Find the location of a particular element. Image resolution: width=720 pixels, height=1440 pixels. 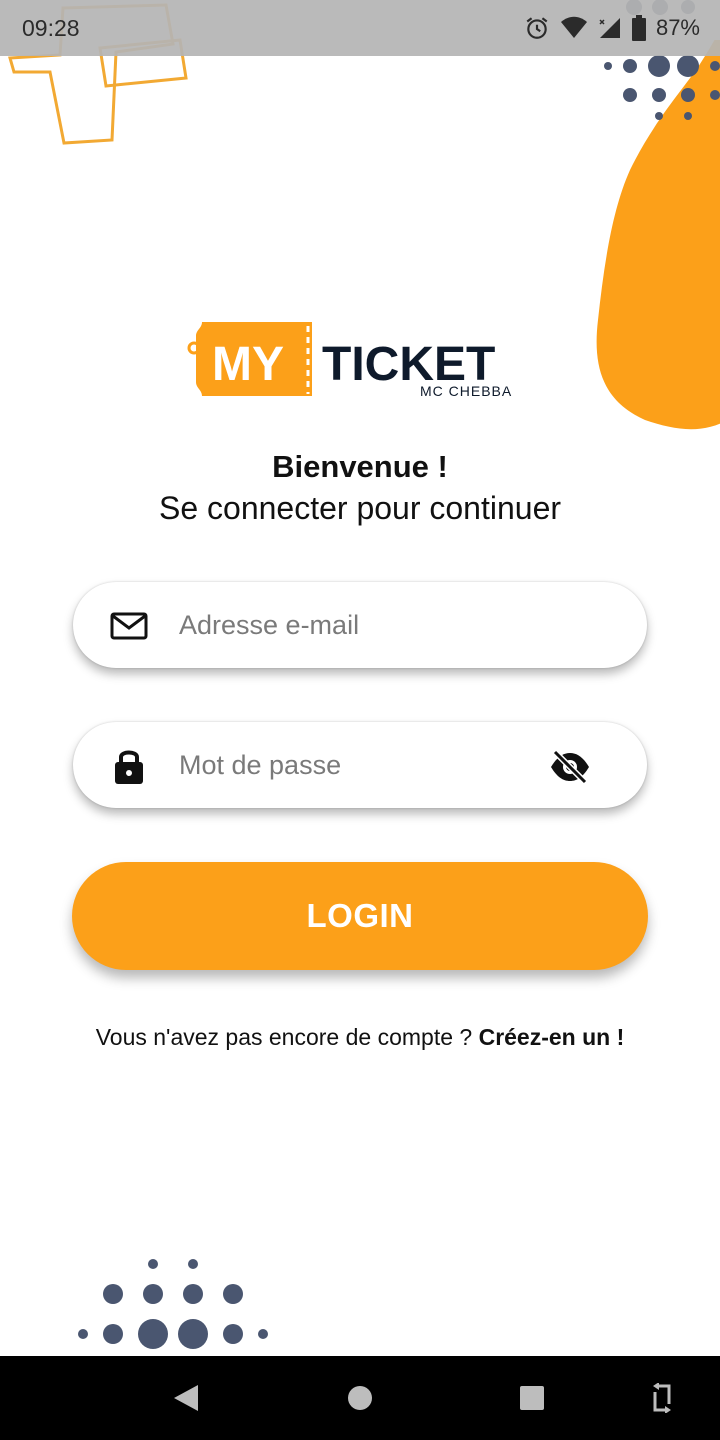

home-icon is located at coordinates (360, 1398).